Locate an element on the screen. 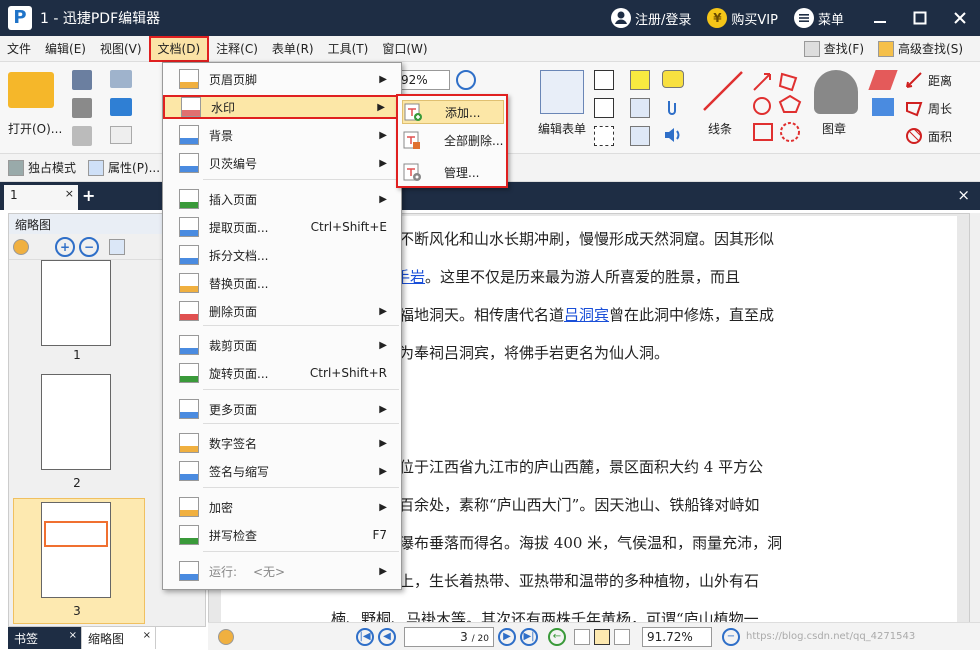  edit-form-icon is located at coordinates (562, 92).